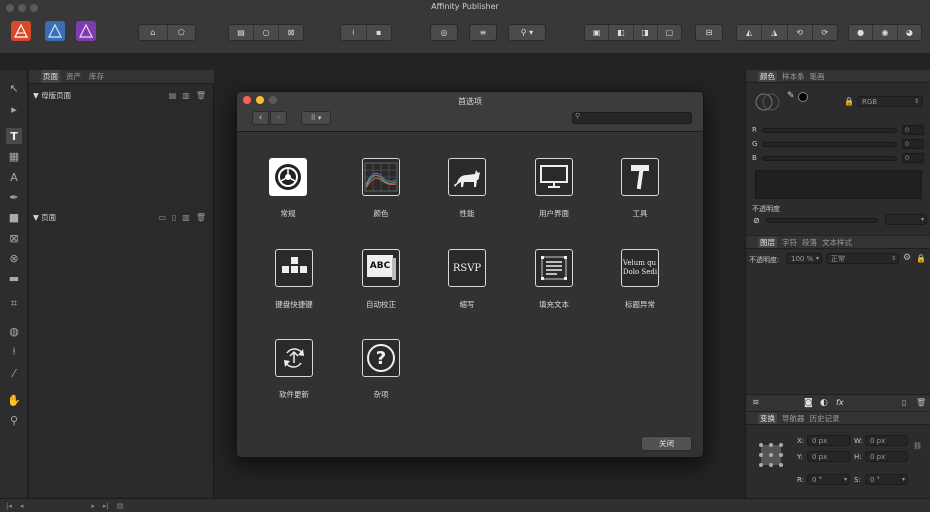 This screenshot has width=930, height=512. Describe the element at coordinates (597, 32) in the screenshot. I see `move-to-back-icon: ▣` at that location.